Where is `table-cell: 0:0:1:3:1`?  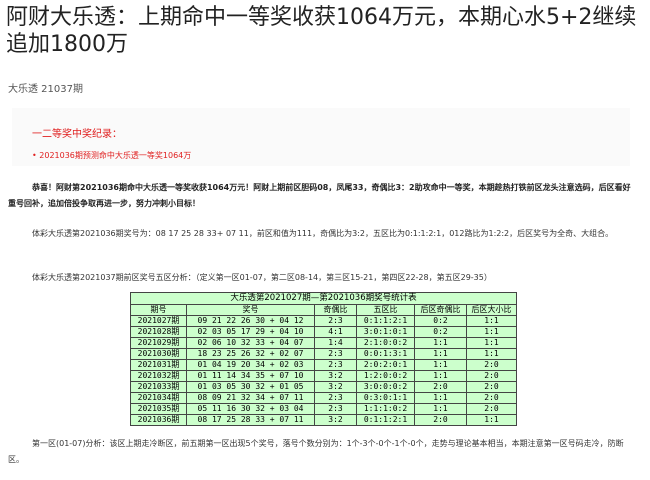
table-cell: 0:0:1:3:1 is located at coordinates (385, 354).